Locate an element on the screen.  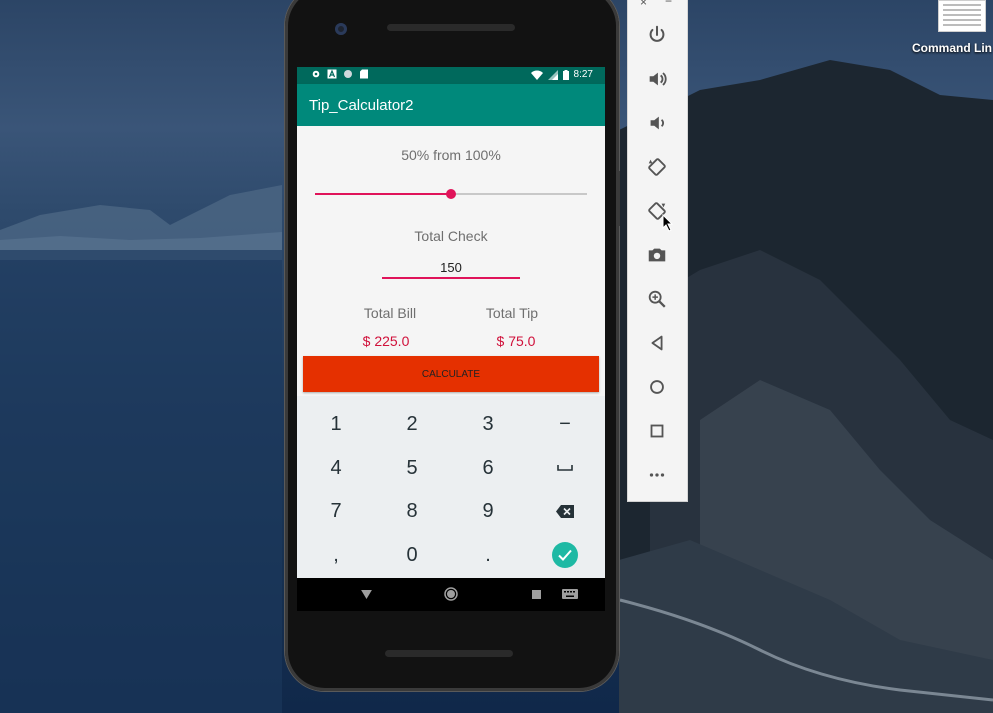
keyboard-icon is located at coordinates (570, 594).